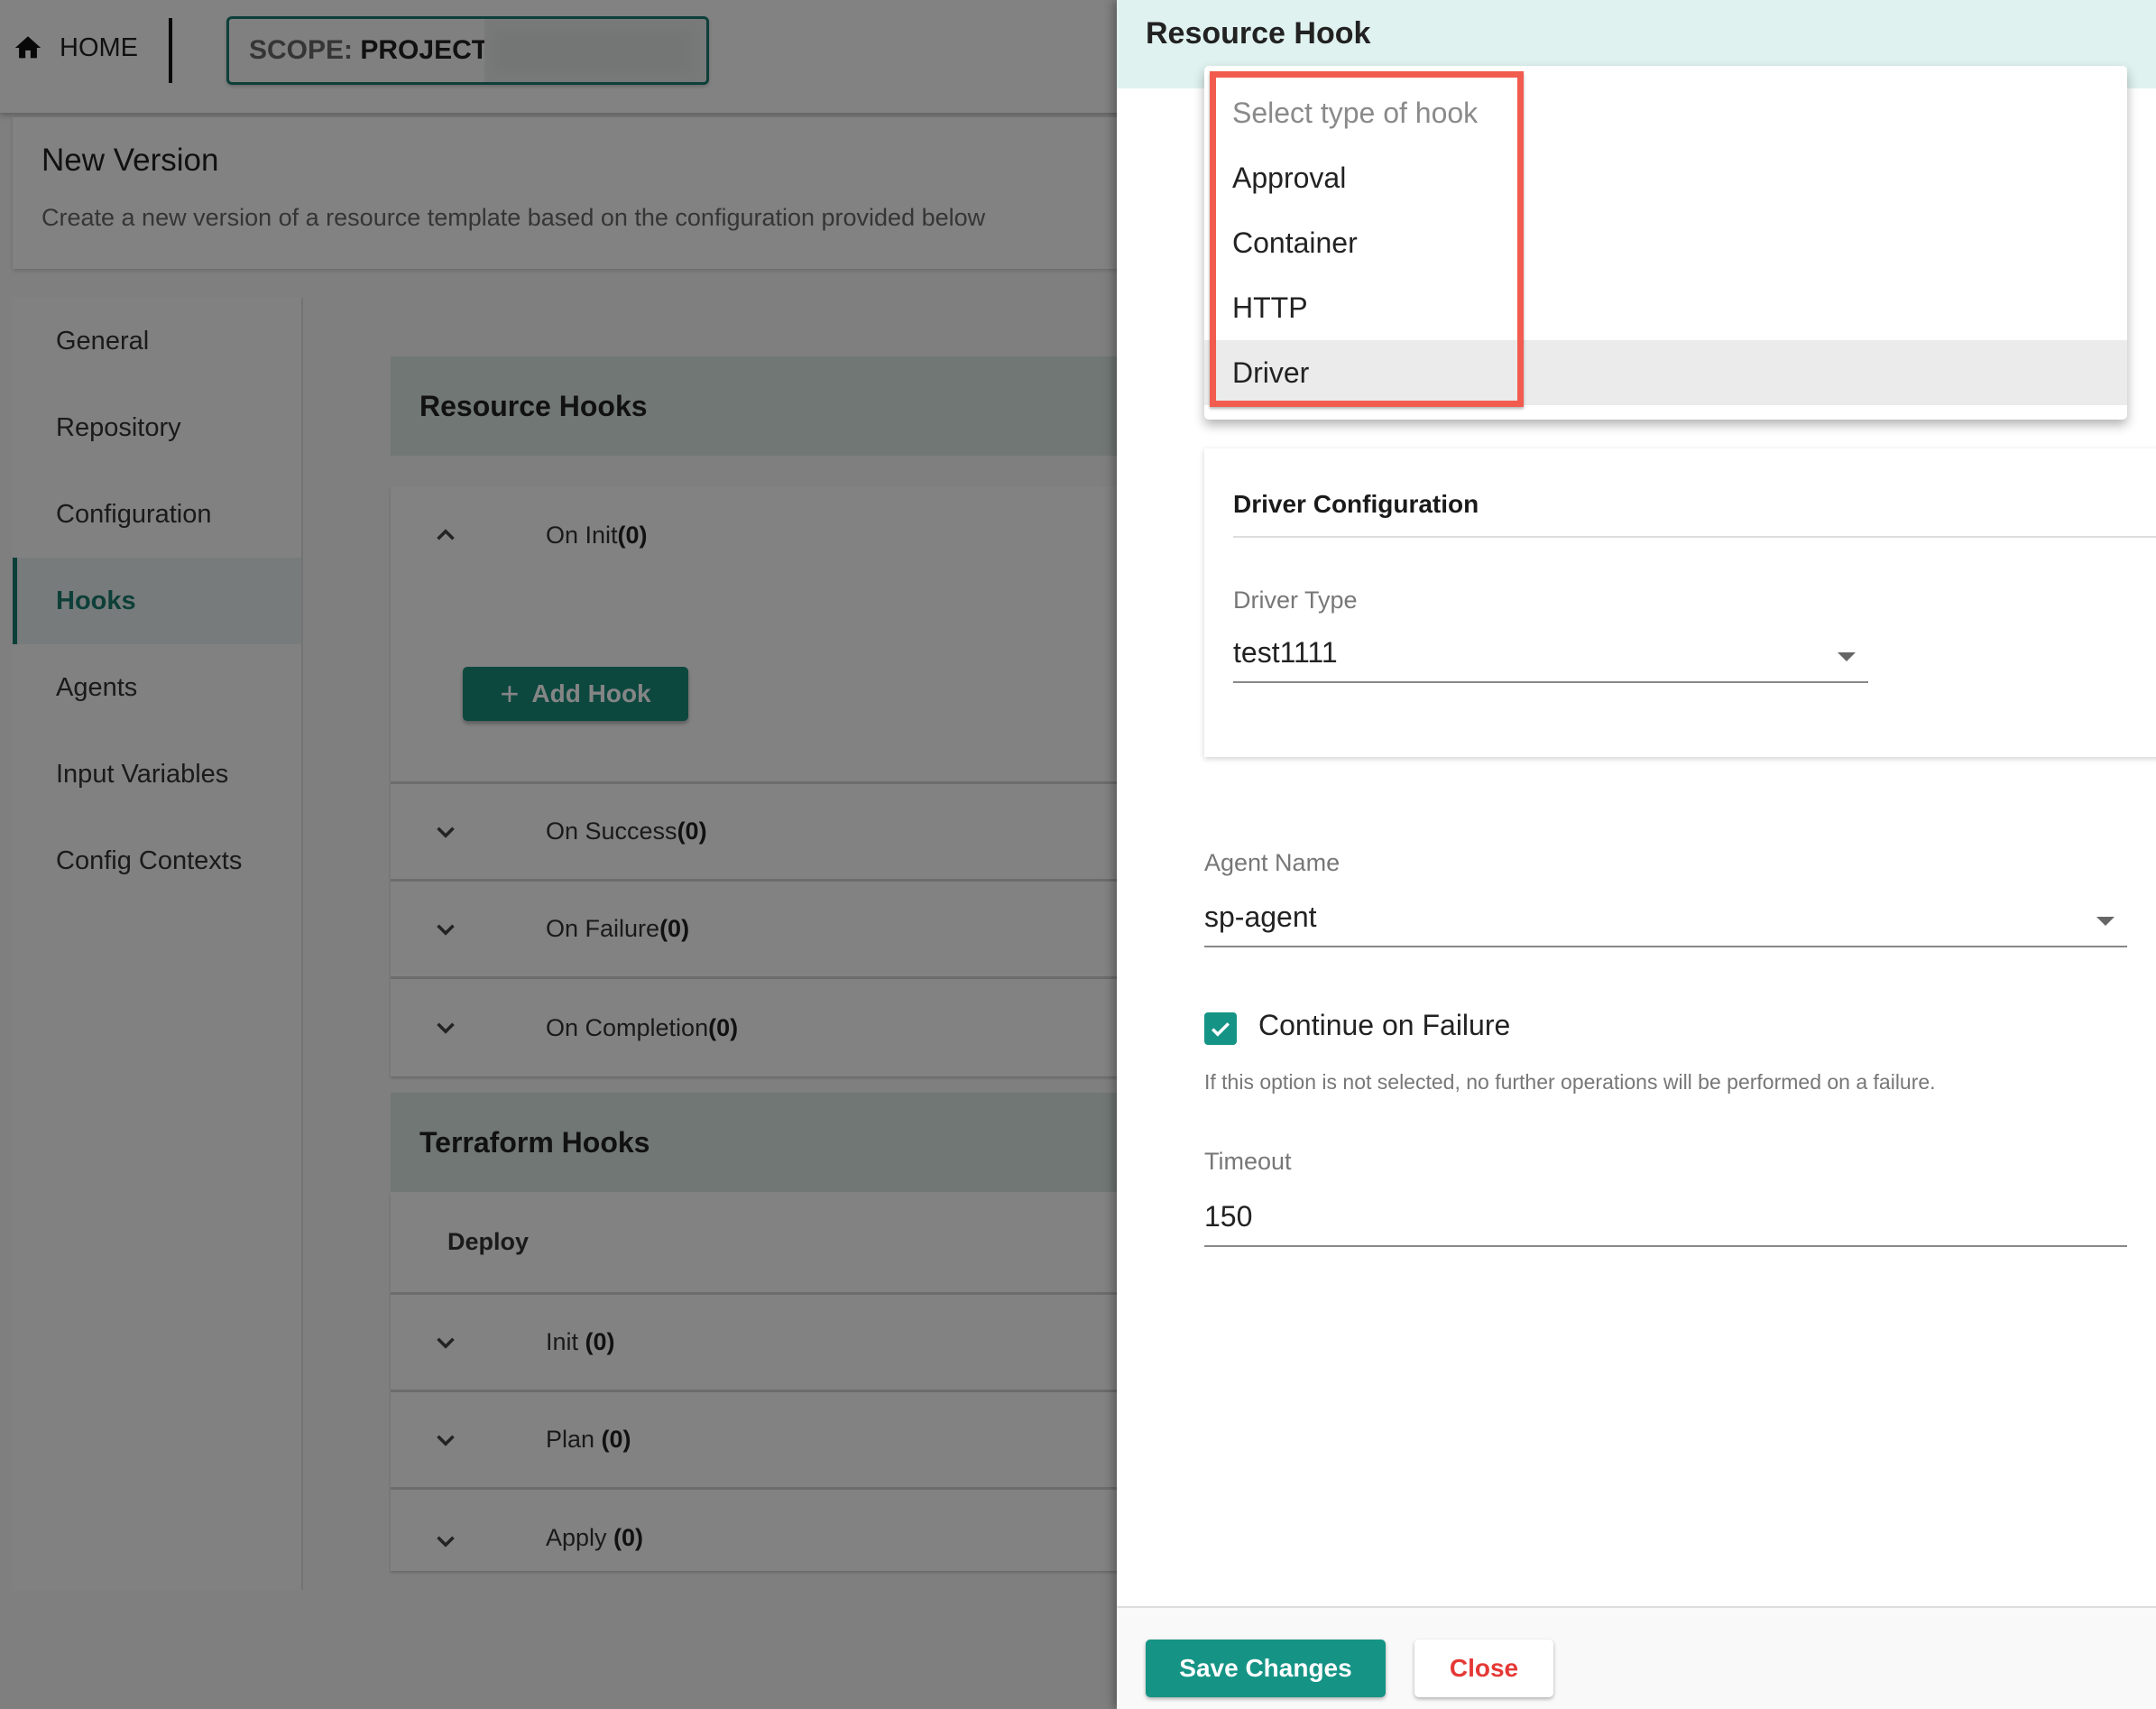 This screenshot has width=2156, height=1709. Describe the element at coordinates (1665, 920) in the screenshot. I see `agent-name-select: sp-agent` at that location.